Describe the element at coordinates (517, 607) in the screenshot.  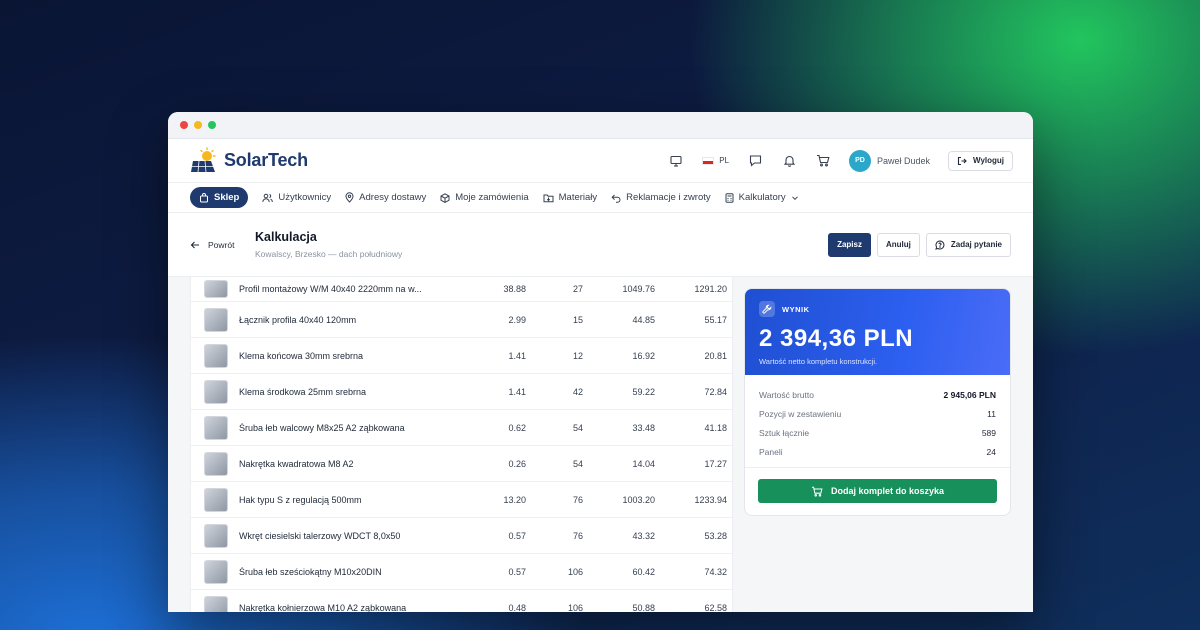
I see `unit-price: 0.48` at that location.